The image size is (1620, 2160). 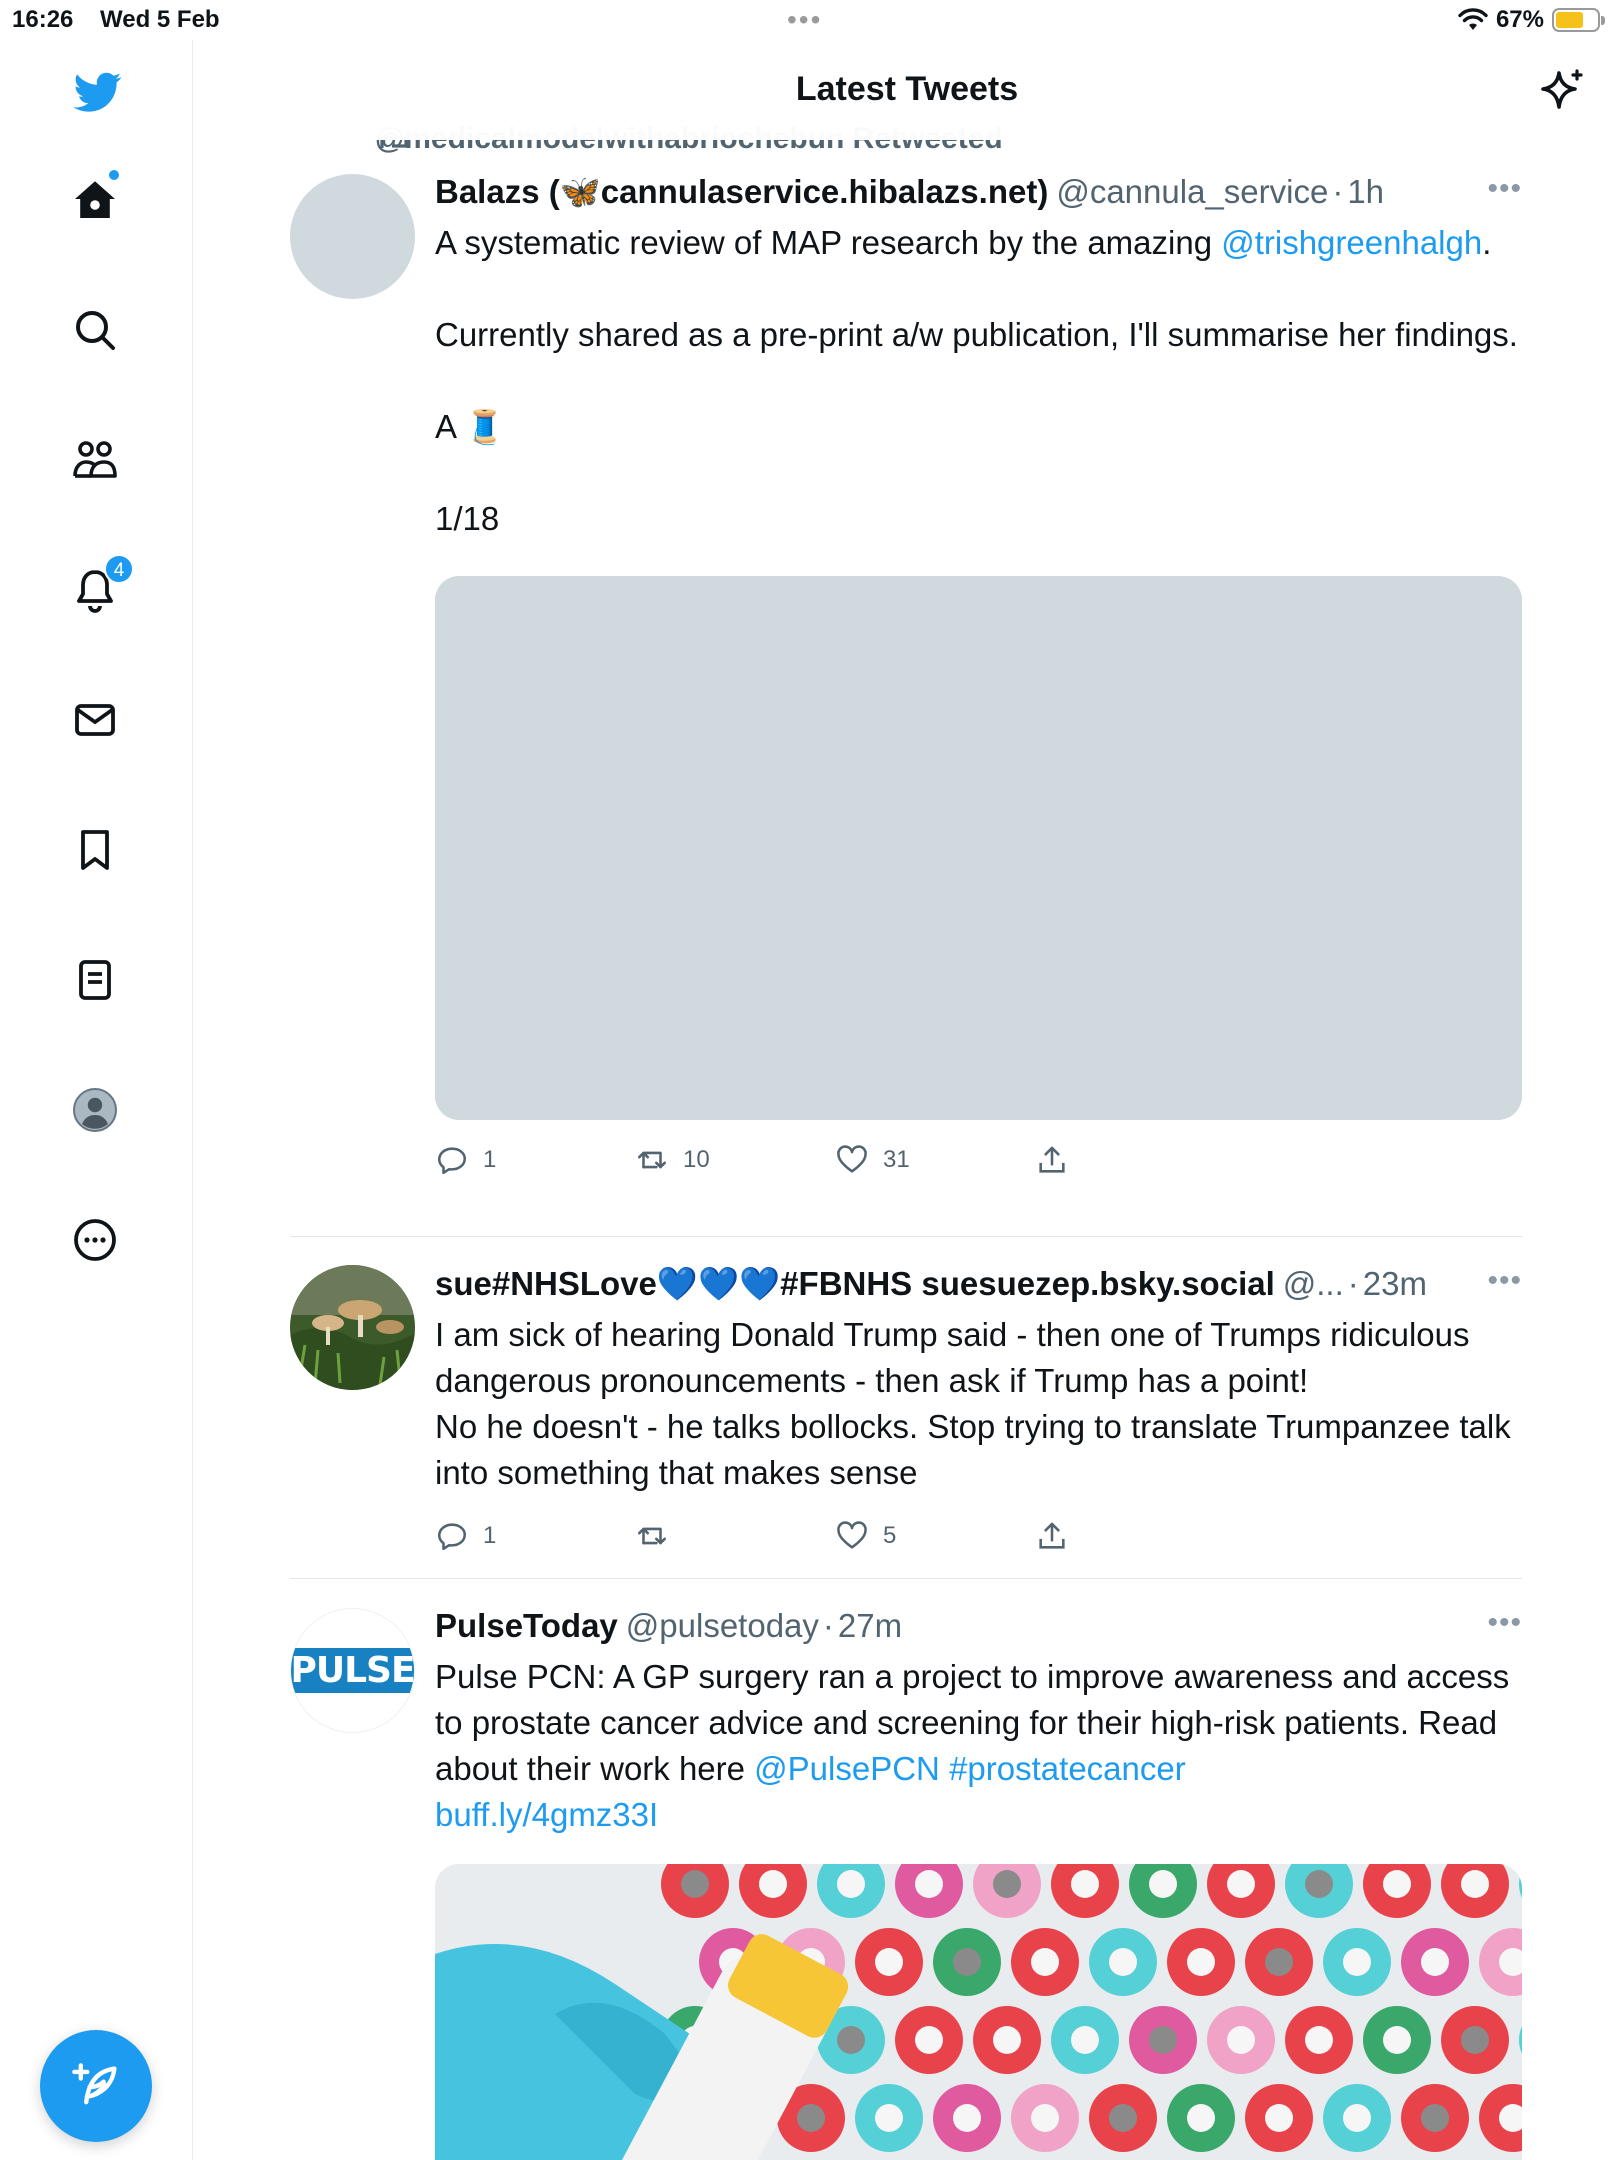 I want to click on url-link: buff.ly/4gmz33I, so click(x=546, y=1814).